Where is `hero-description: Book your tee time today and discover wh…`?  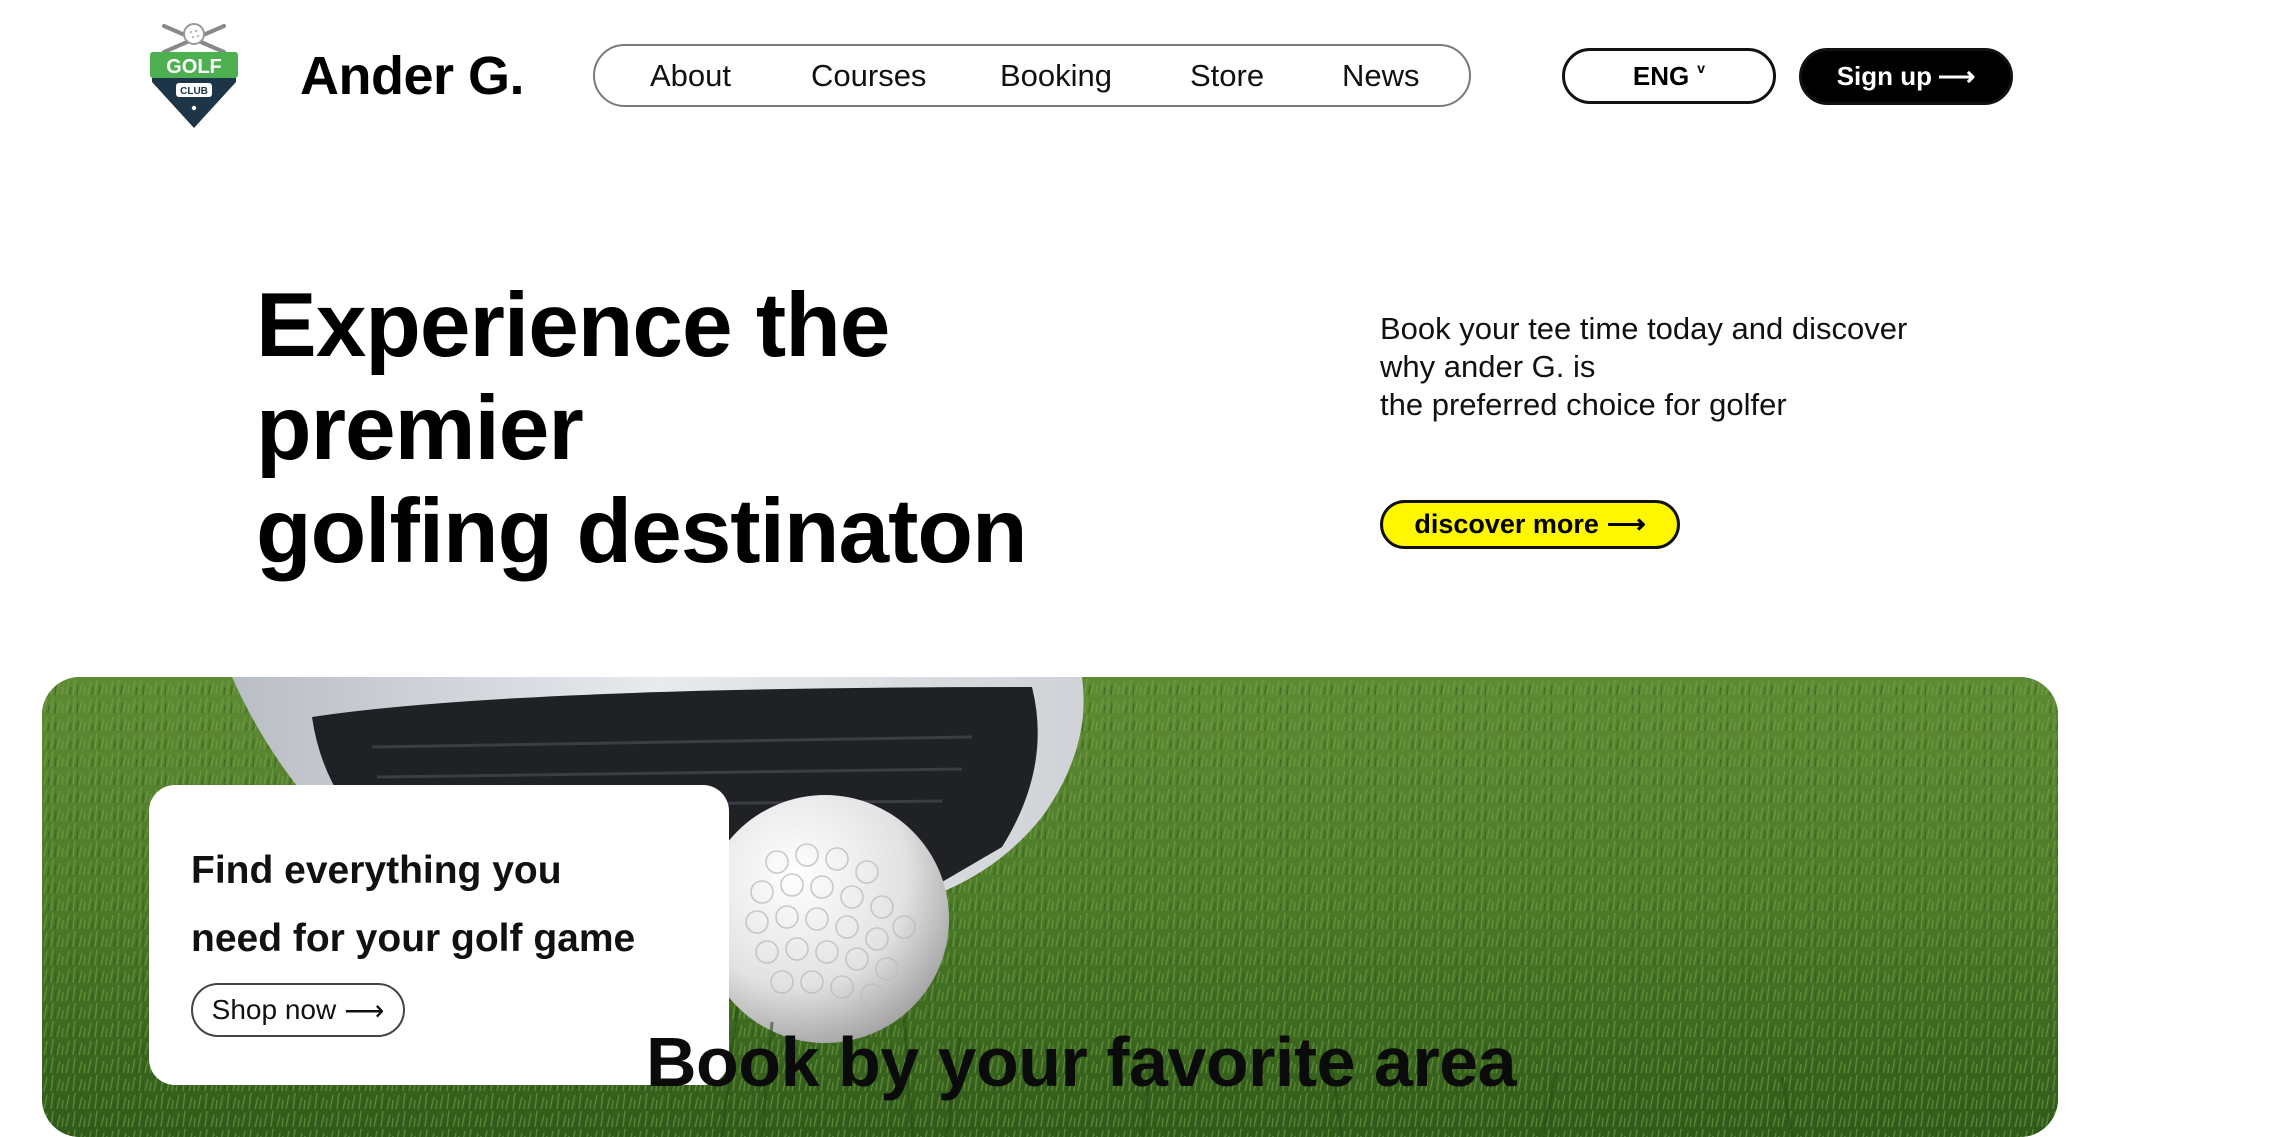 hero-description: Book your tee time today and discover wh… is located at coordinates (1643, 367).